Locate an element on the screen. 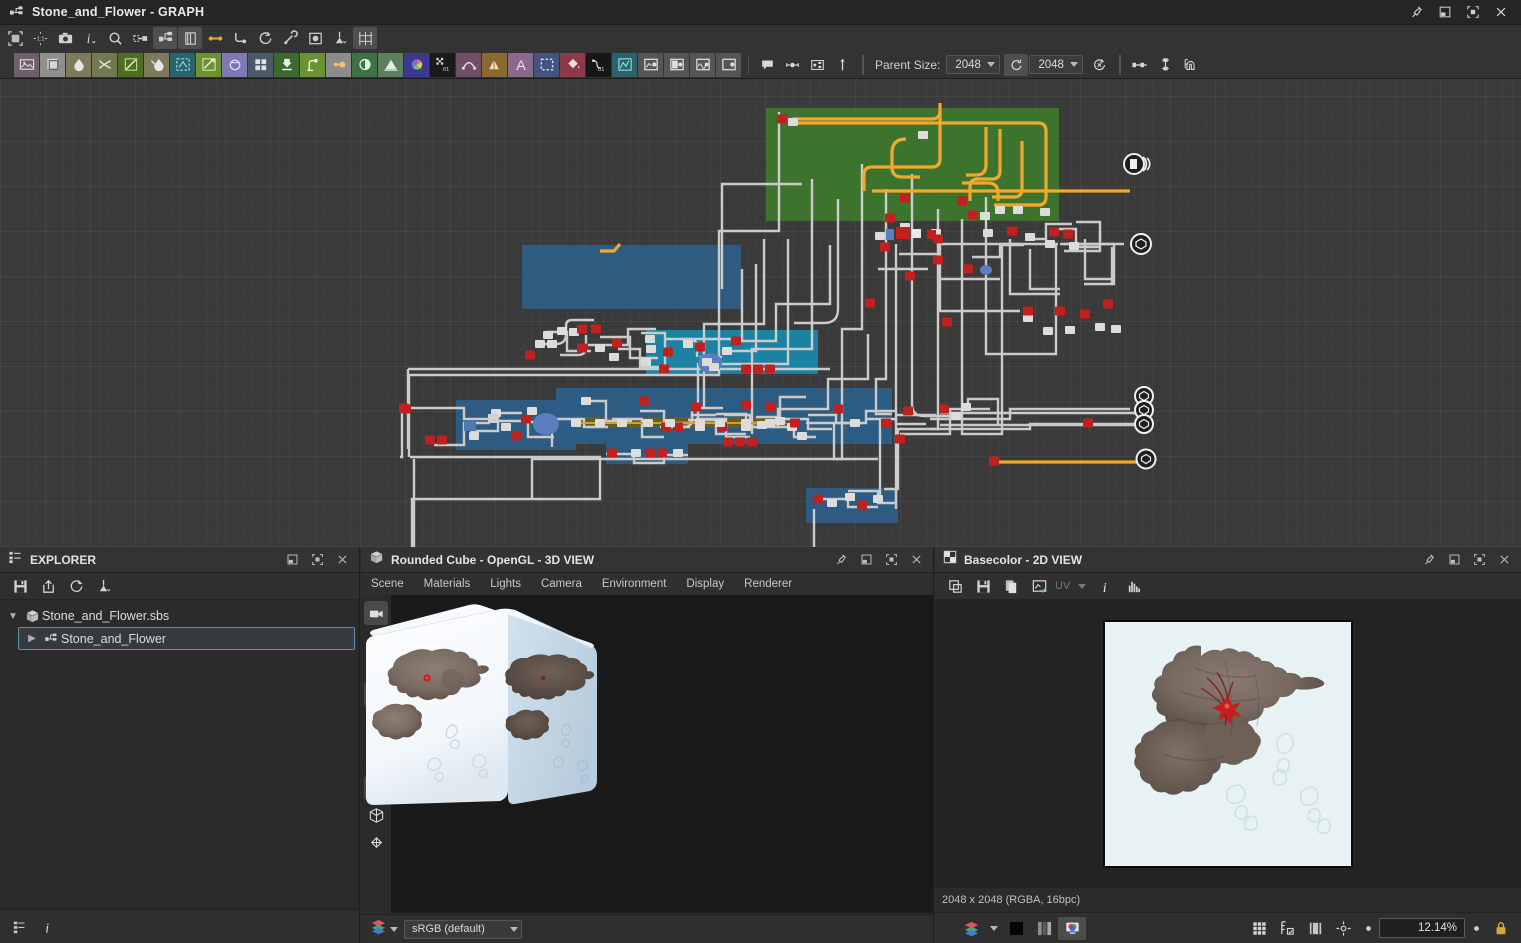 This screenshot has height=943, width=1521. channel-strips-button is located at coordinates (1044, 928).